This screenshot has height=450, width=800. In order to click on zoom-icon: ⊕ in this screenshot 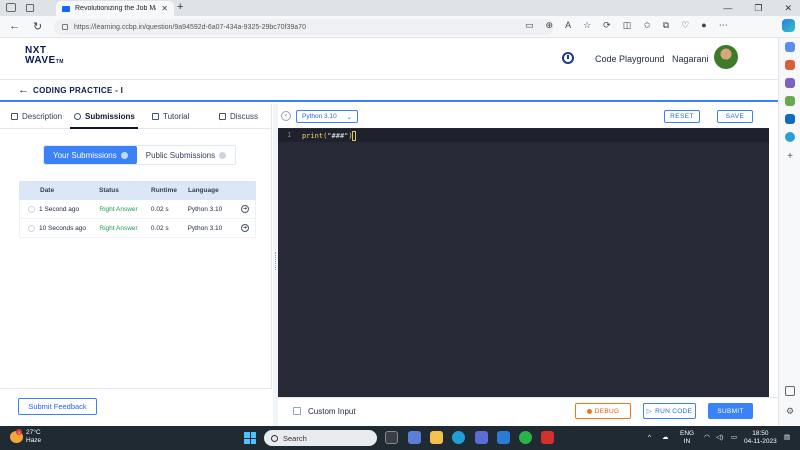, I will do `click(550, 25)`.